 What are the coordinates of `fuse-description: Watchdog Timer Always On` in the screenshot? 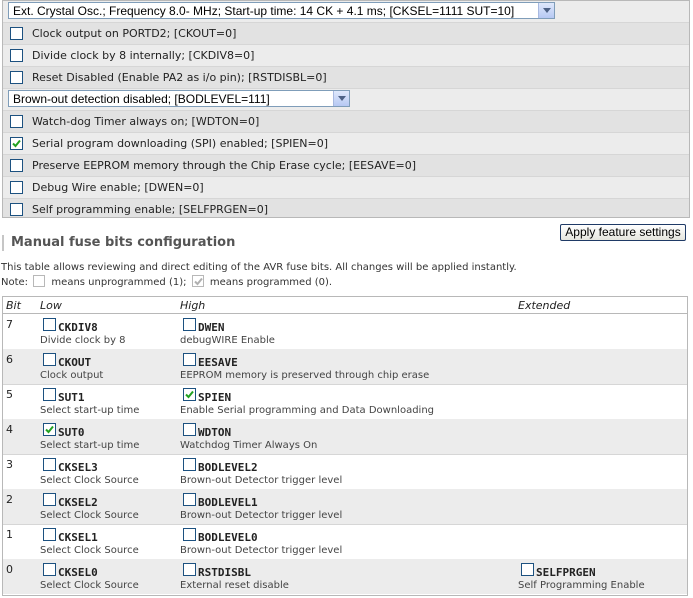 It's located at (249, 445).